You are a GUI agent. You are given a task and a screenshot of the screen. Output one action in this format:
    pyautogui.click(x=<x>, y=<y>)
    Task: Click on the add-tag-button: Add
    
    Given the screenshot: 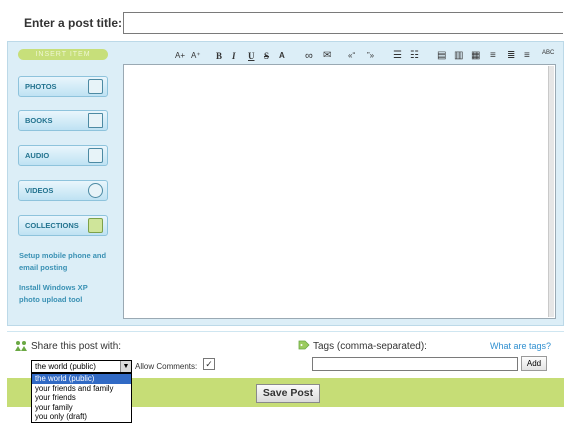 What is the action you would take?
    pyautogui.click(x=534, y=363)
    